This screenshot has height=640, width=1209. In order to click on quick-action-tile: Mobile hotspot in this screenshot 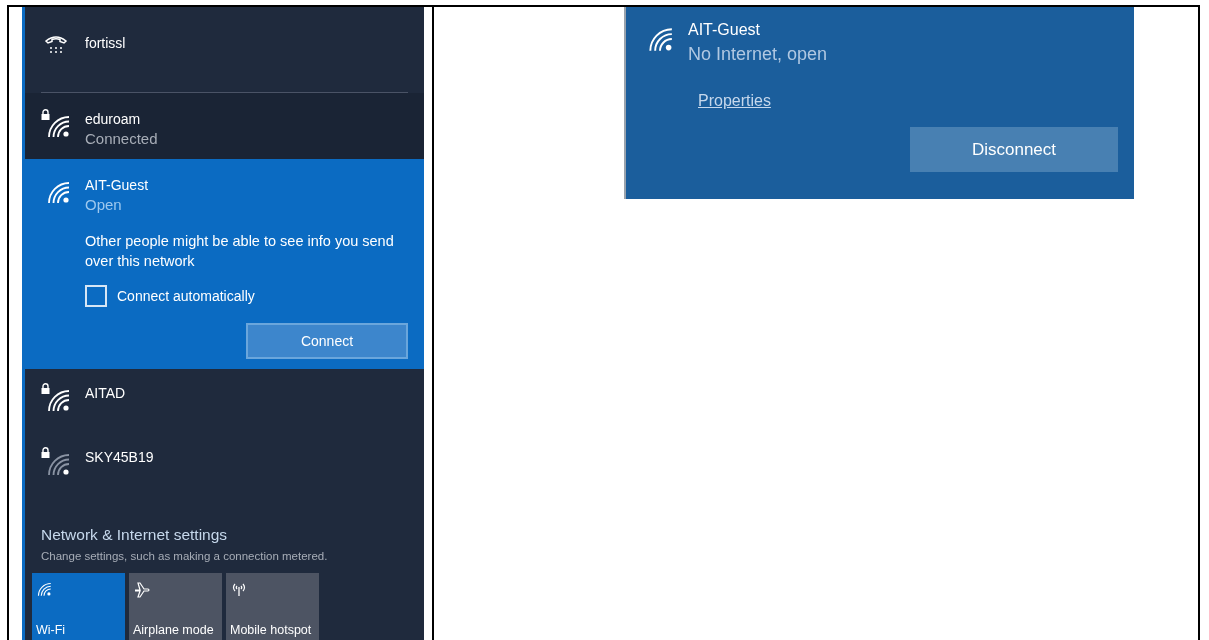, I will do `click(272, 606)`.